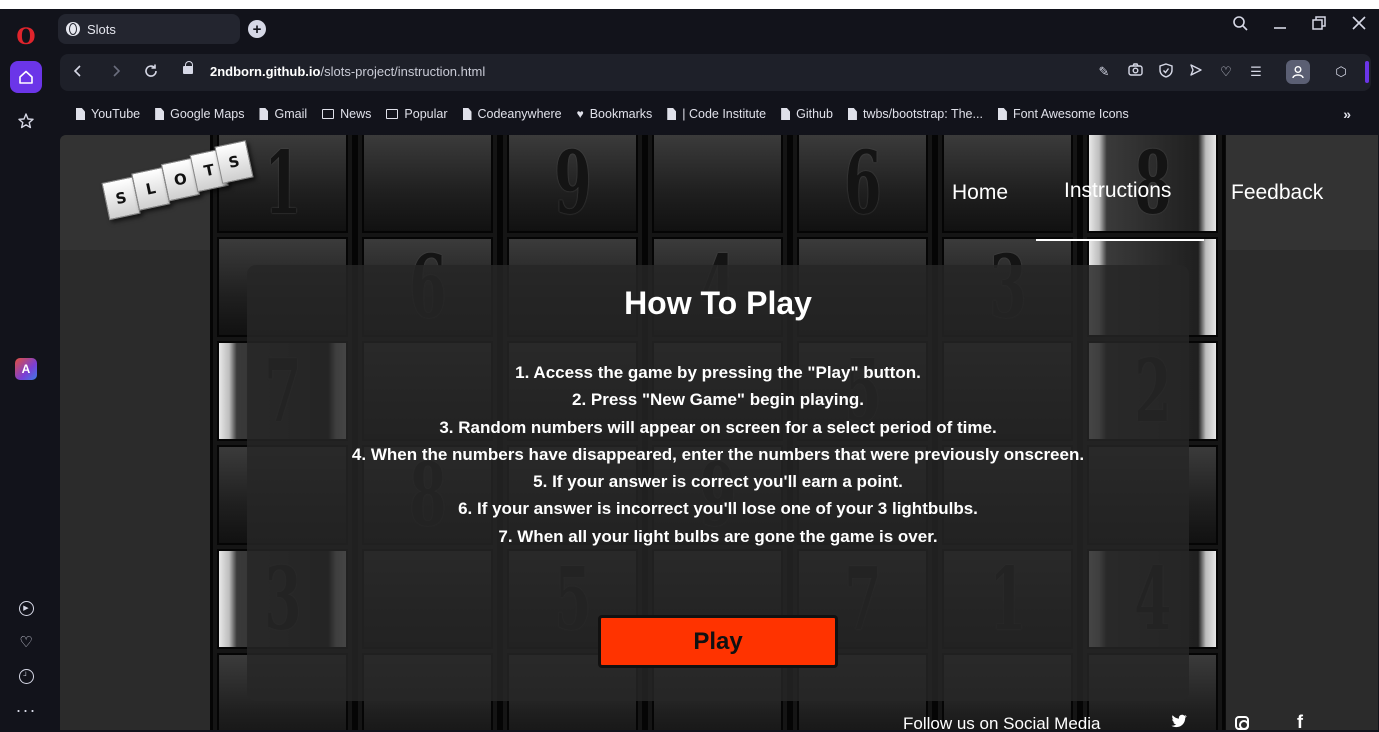 This screenshot has height=732, width=1379. Describe the element at coordinates (426, 114) in the screenshot. I see `bookmark-label: Popular` at that location.